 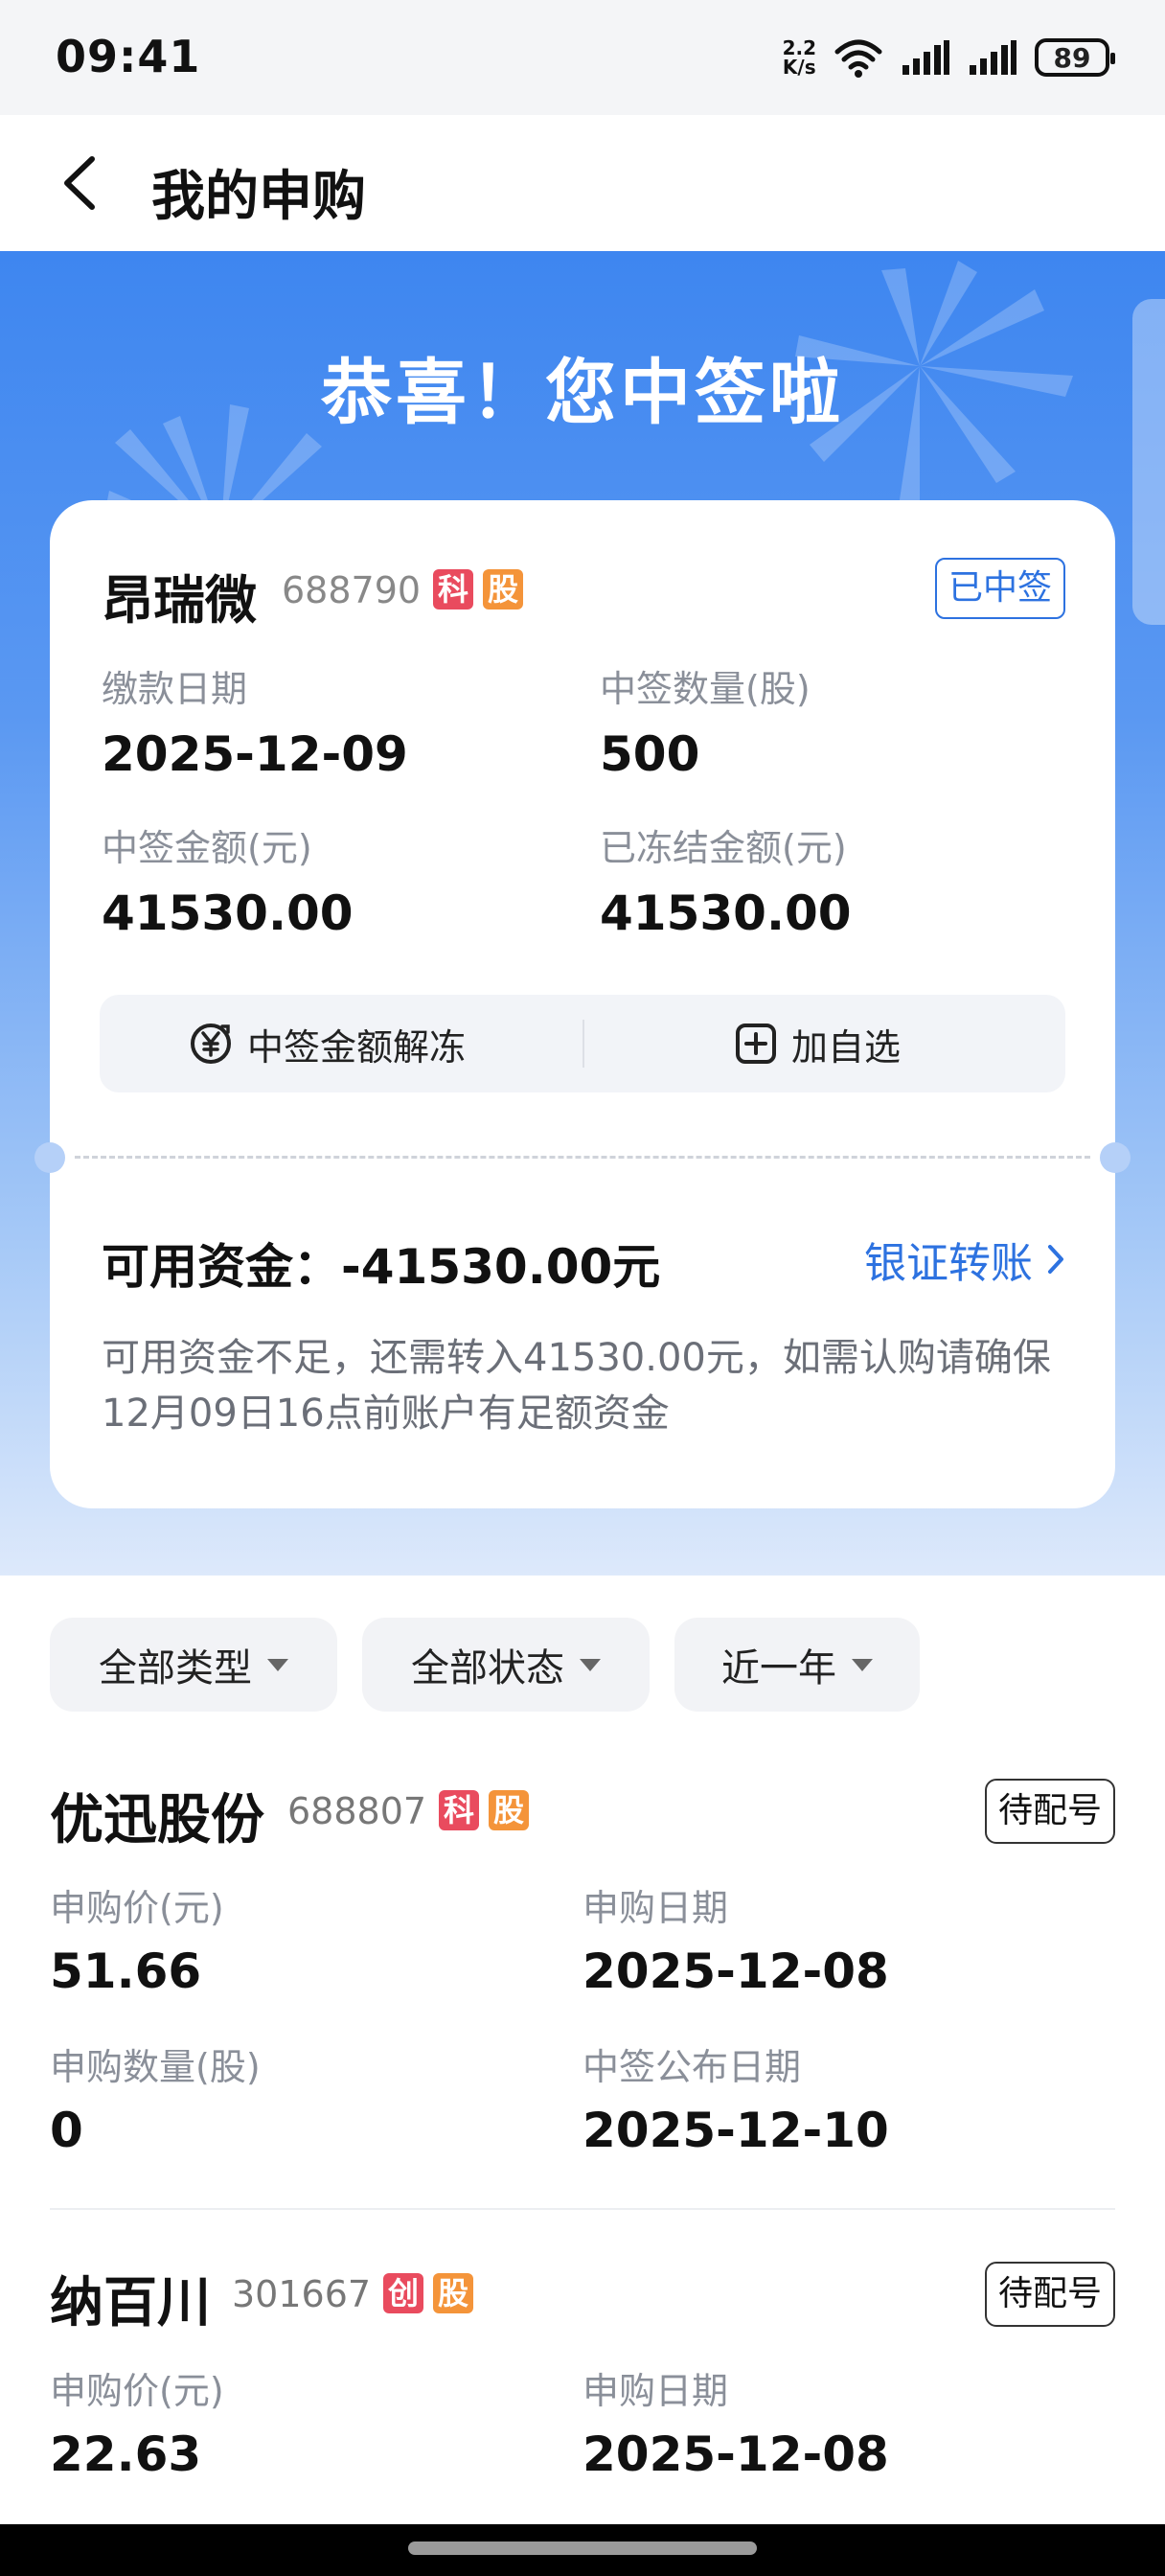 I want to click on home-indicator, so click(x=582, y=2550).